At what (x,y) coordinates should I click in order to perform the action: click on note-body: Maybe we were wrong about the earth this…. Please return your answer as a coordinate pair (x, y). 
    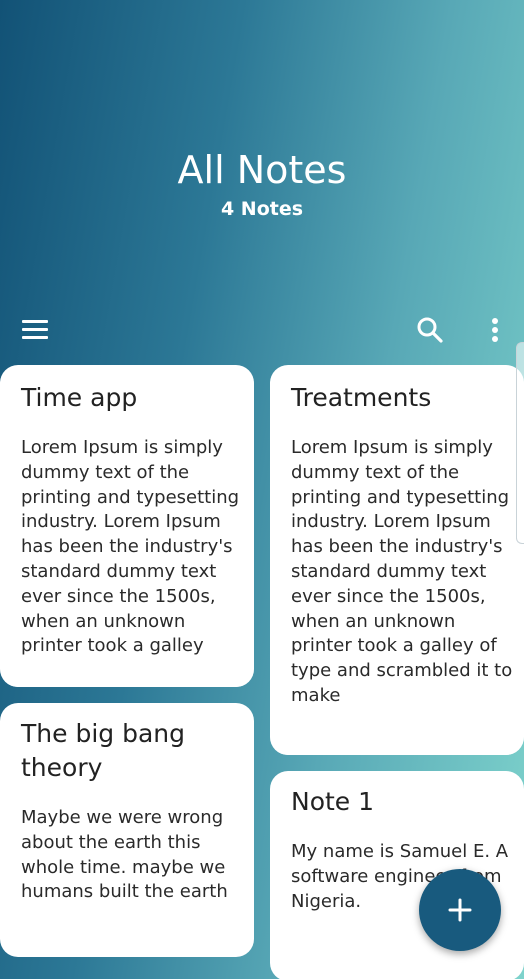
    Looking at the image, I should click on (124, 855).